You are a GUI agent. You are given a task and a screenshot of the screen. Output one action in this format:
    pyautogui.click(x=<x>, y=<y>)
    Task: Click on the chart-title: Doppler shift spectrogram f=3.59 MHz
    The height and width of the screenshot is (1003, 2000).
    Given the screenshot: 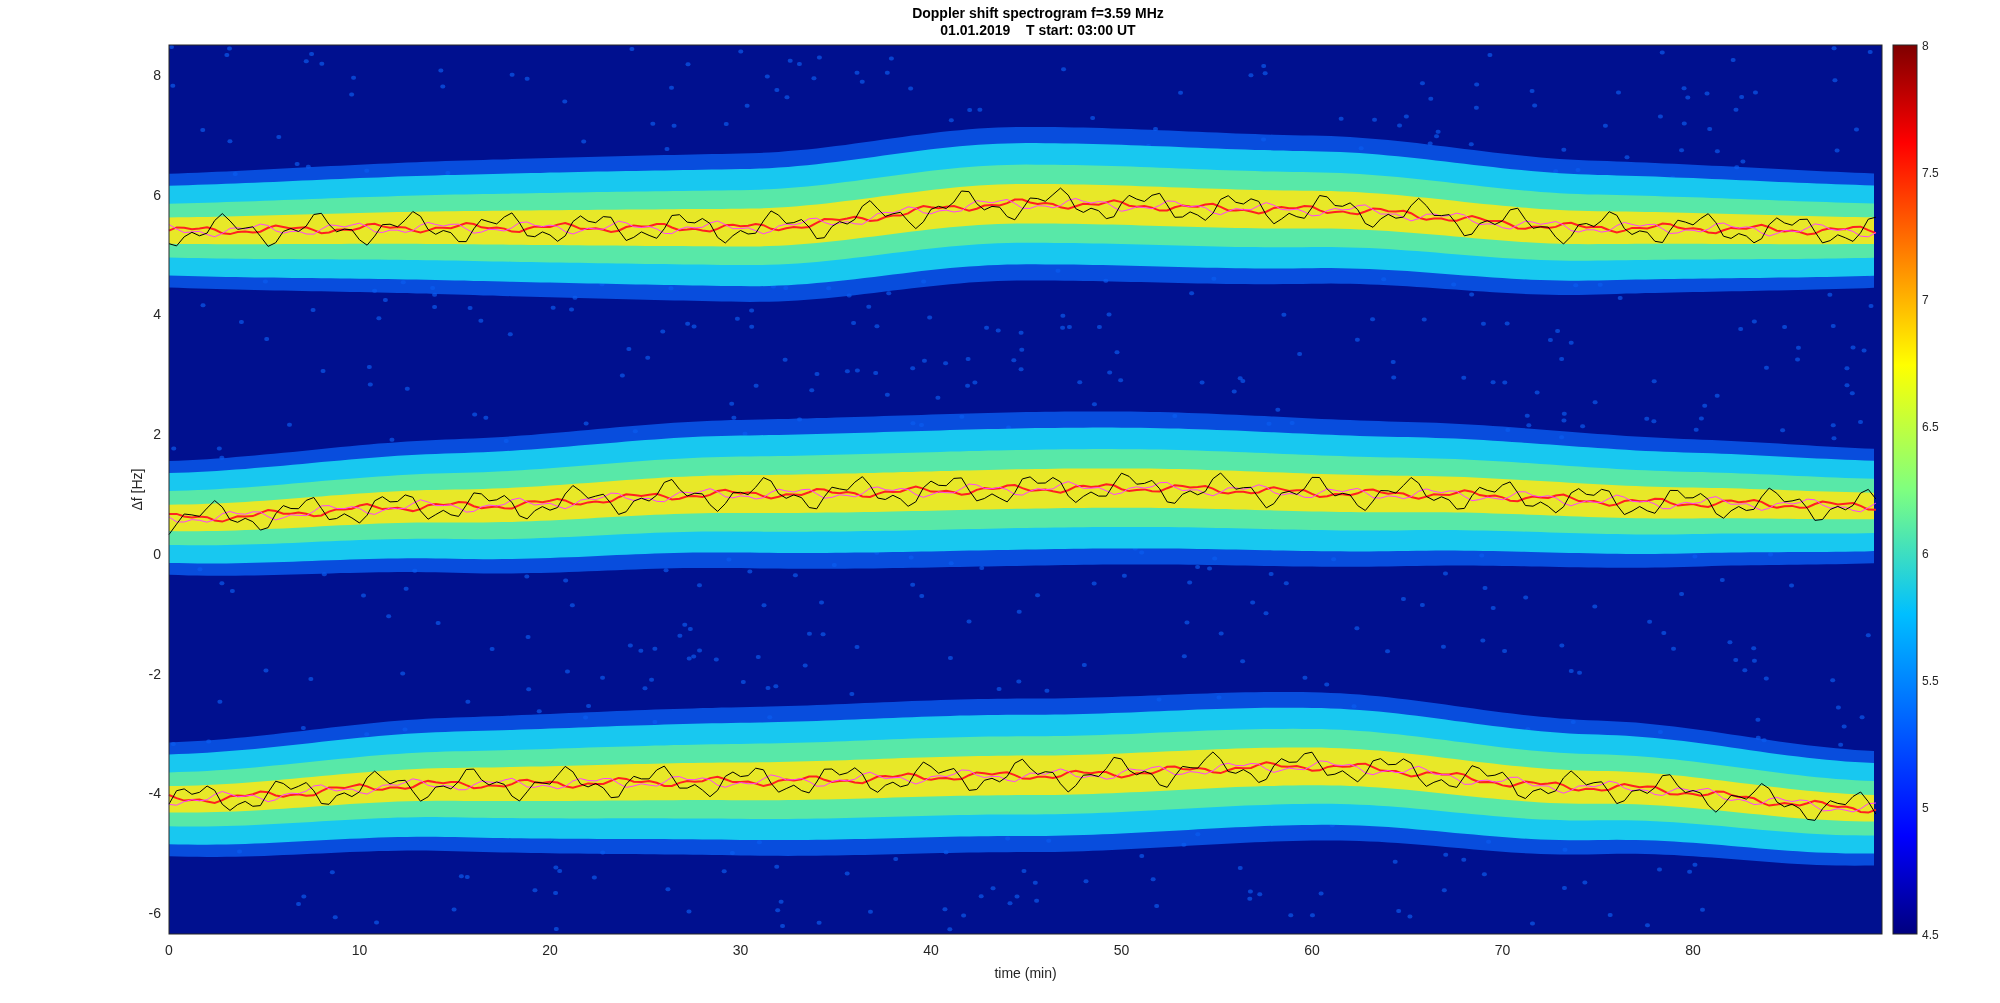 What is the action you would take?
    pyautogui.click(x=1038, y=13)
    